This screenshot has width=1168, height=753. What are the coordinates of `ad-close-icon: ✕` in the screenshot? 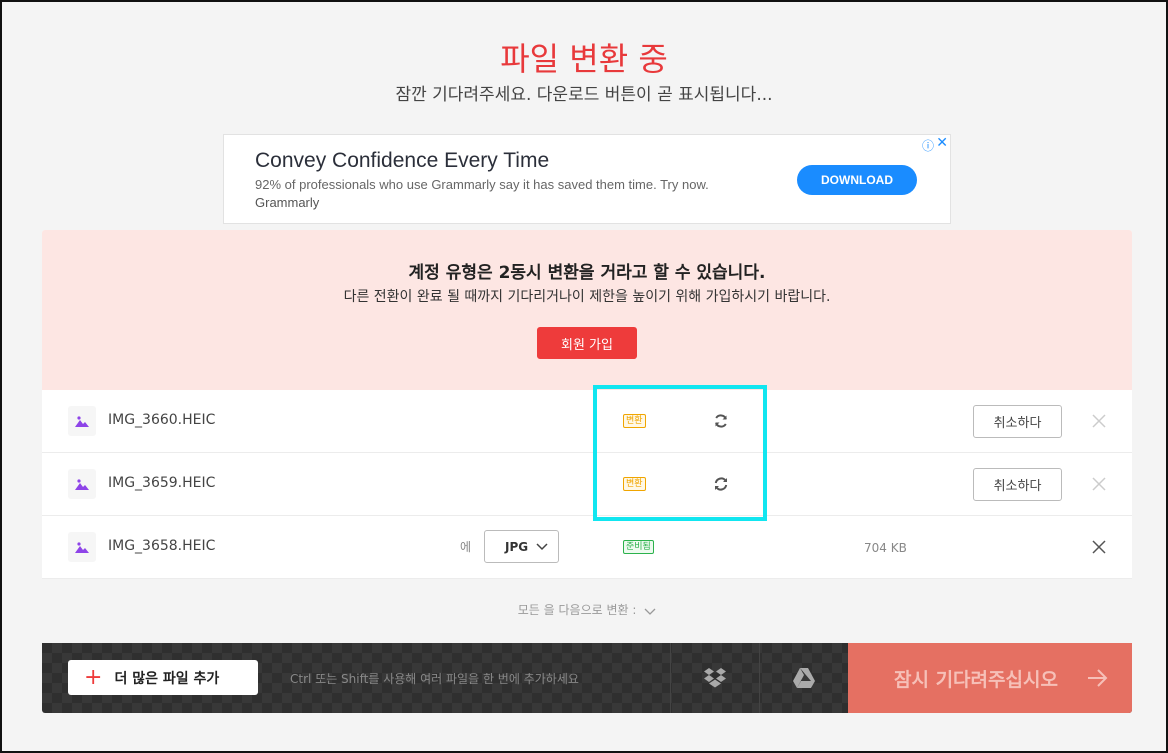 It's located at (942, 143).